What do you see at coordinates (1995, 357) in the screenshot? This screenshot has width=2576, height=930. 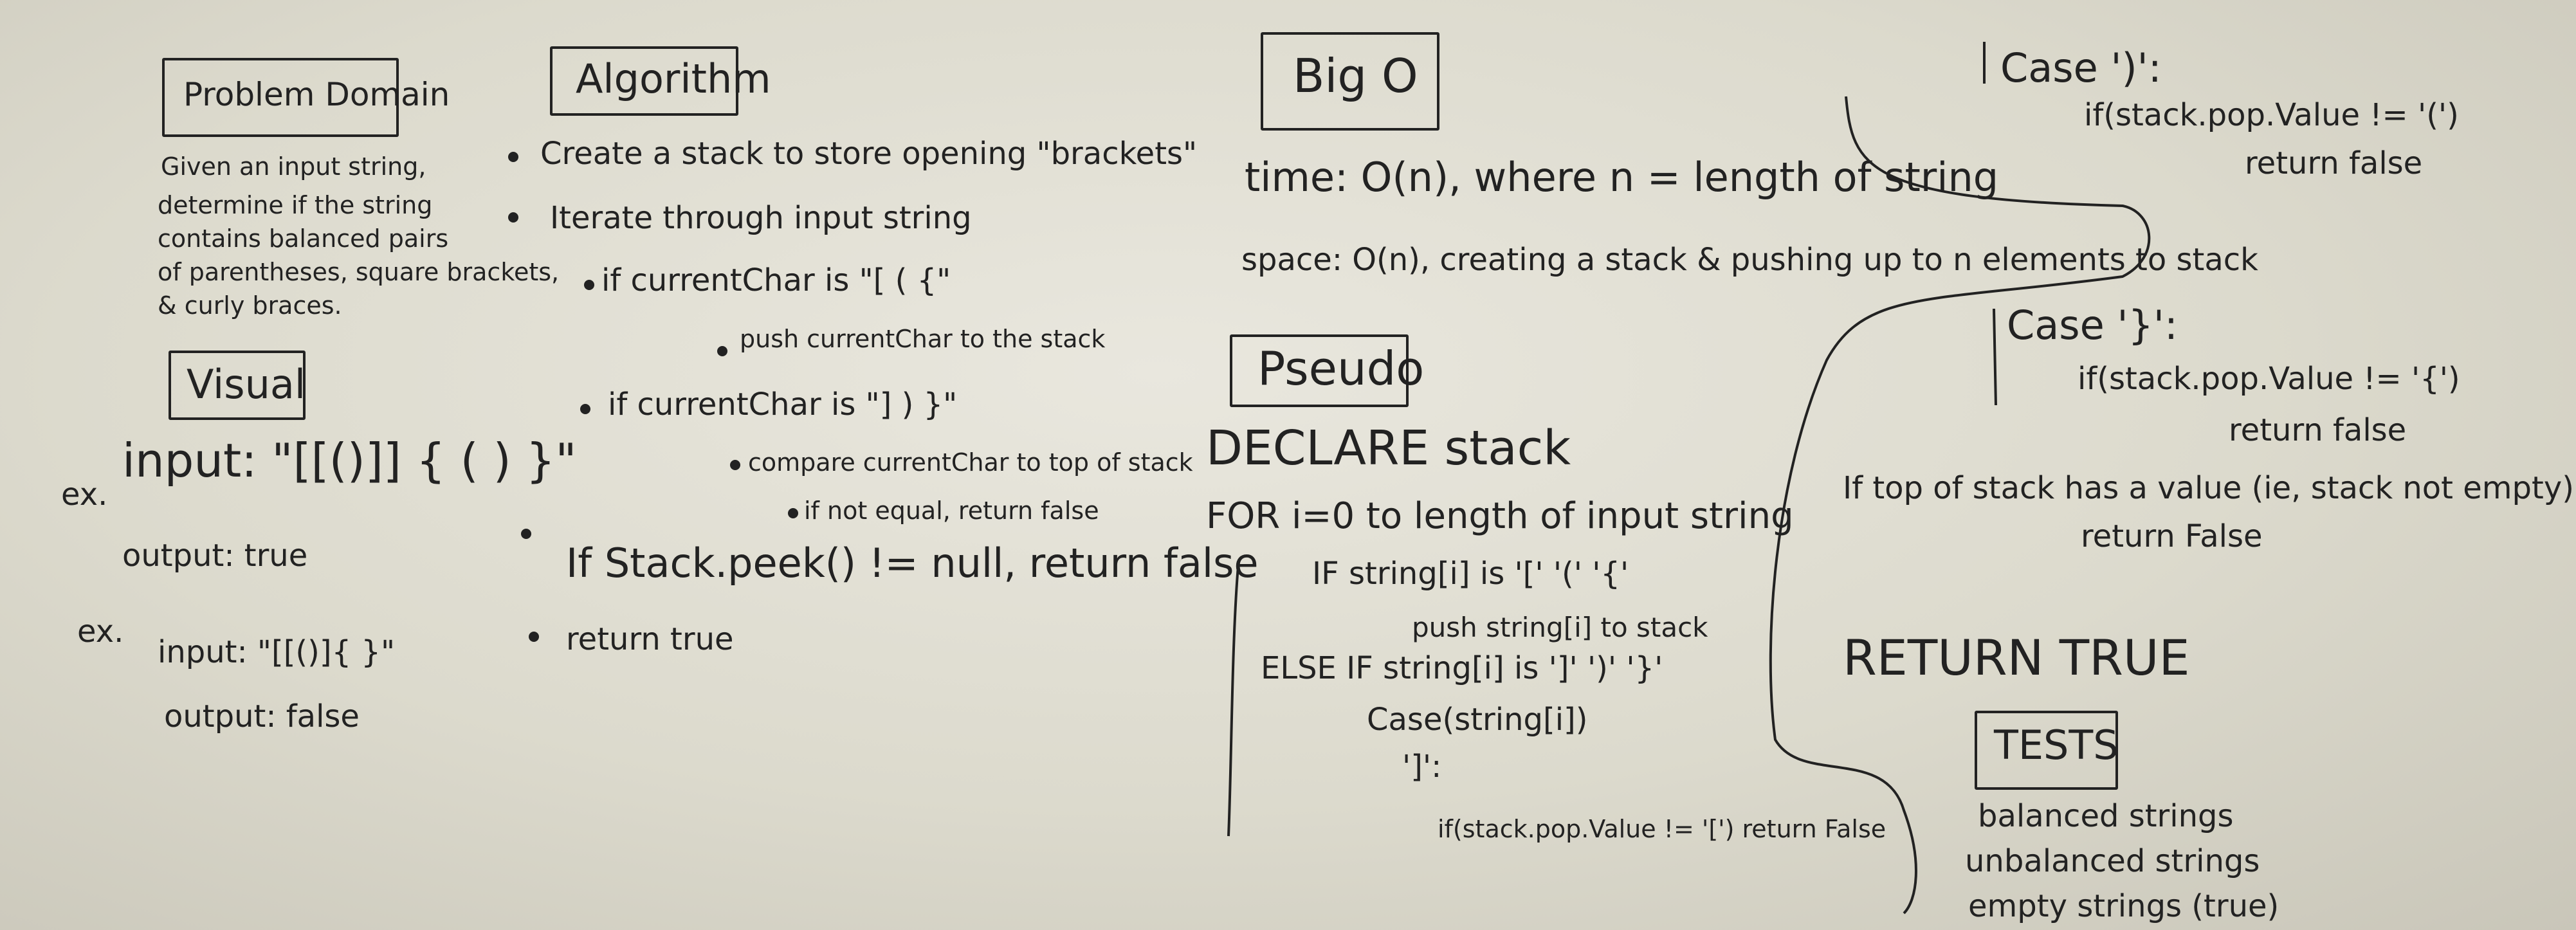 I see `case-divider-mid` at bounding box center [1995, 357].